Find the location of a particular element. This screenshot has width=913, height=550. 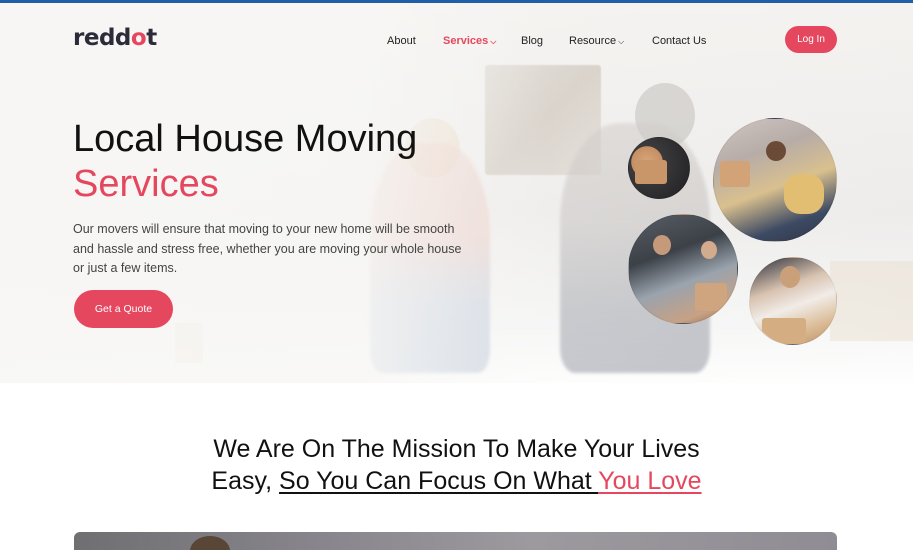

hero-title: Local House Moving is located at coordinates (245, 139).